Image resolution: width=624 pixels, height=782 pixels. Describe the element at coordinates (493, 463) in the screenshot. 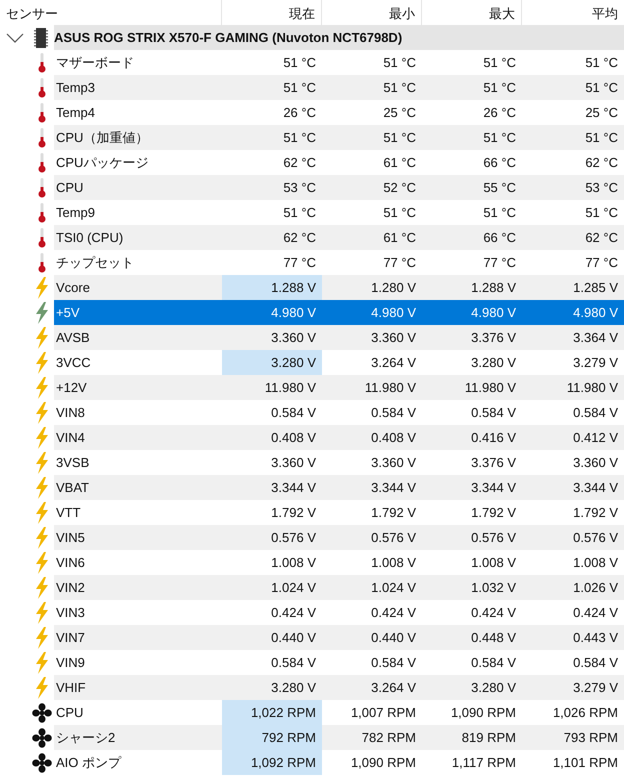

I see `value-cell-text: 3.376 V` at that location.